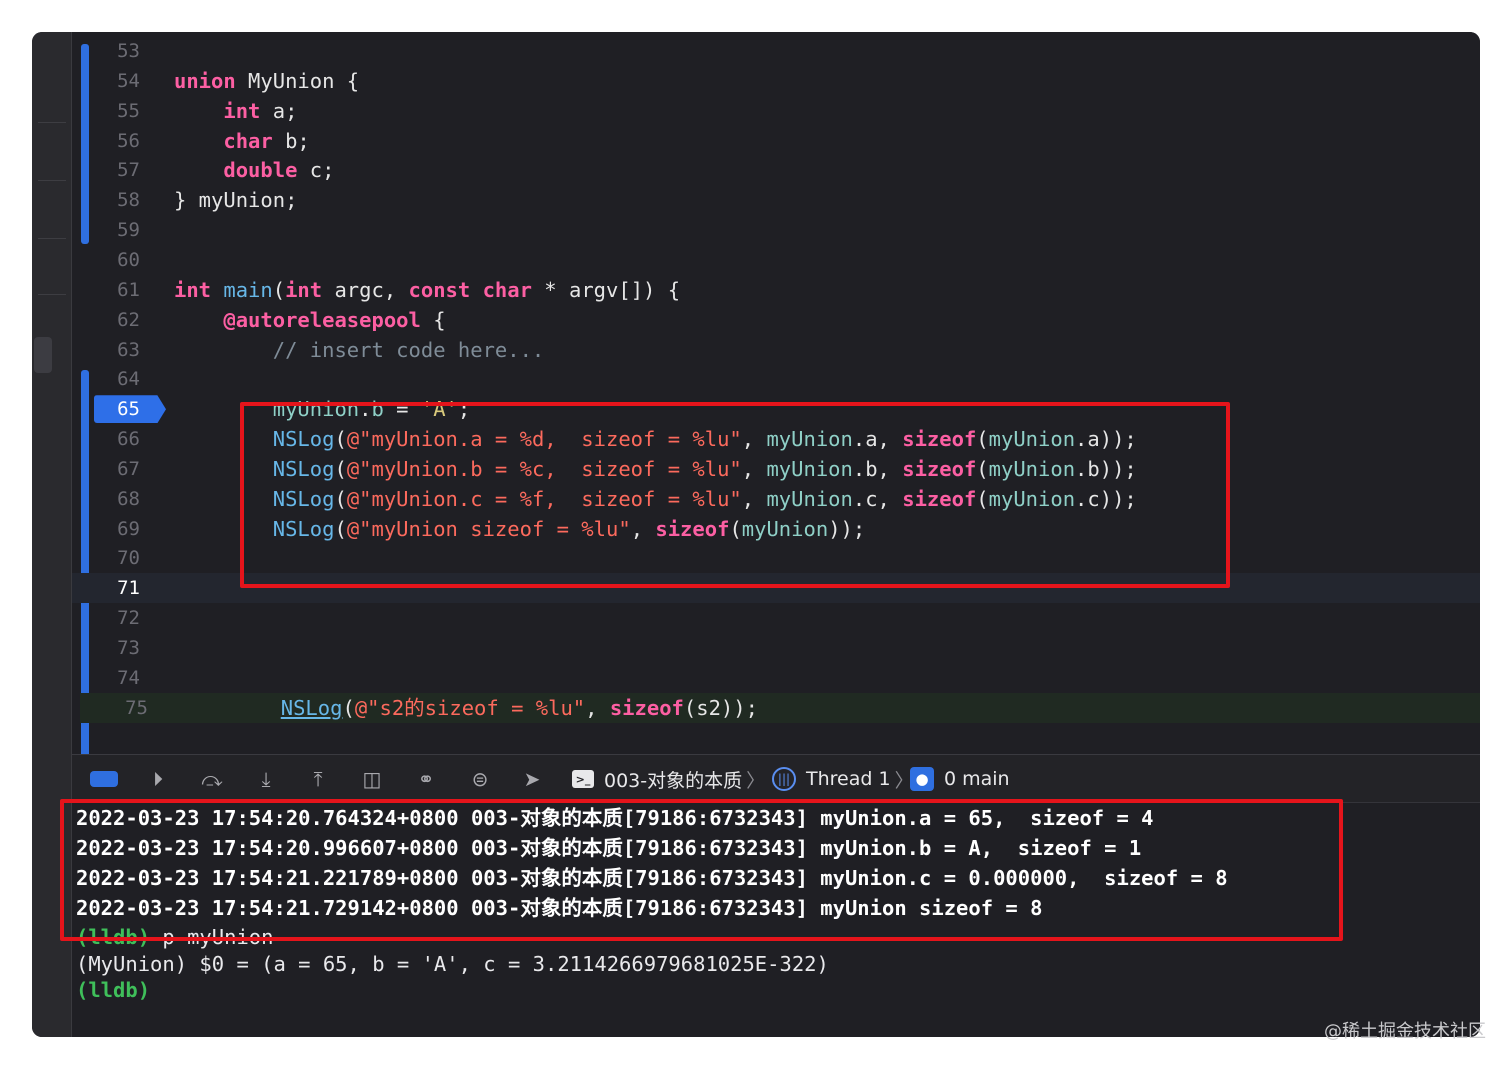 This screenshot has width=1512, height=1069. I want to click on line-number: 66, so click(111, 439).